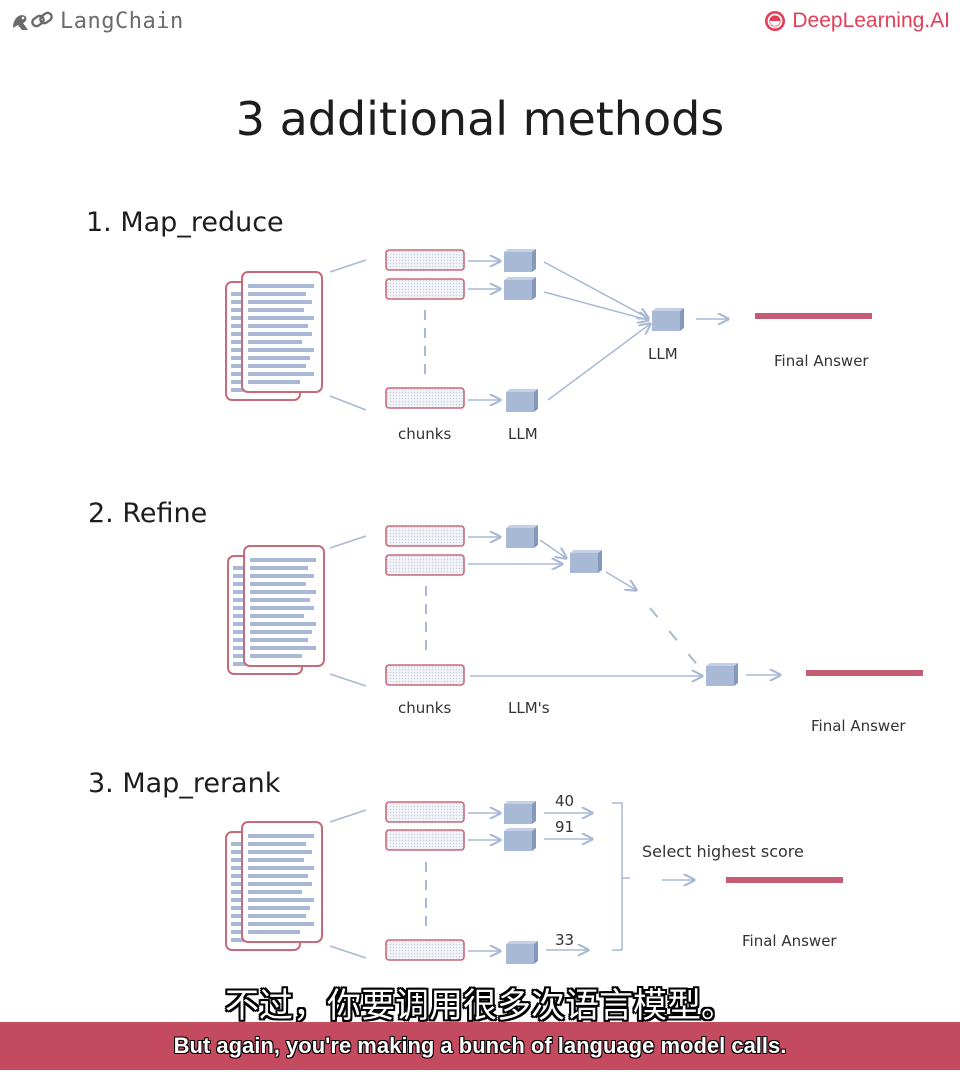 This screenshot has height=1080, width=960. I want to click on subtitle-chinese: 不过，你要调用很多次语言模型。, so click(480, 1006).